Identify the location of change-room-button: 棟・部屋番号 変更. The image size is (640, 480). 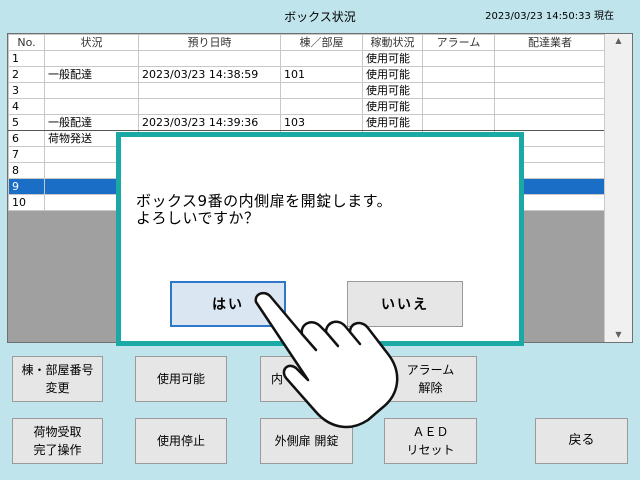
(57, 379).